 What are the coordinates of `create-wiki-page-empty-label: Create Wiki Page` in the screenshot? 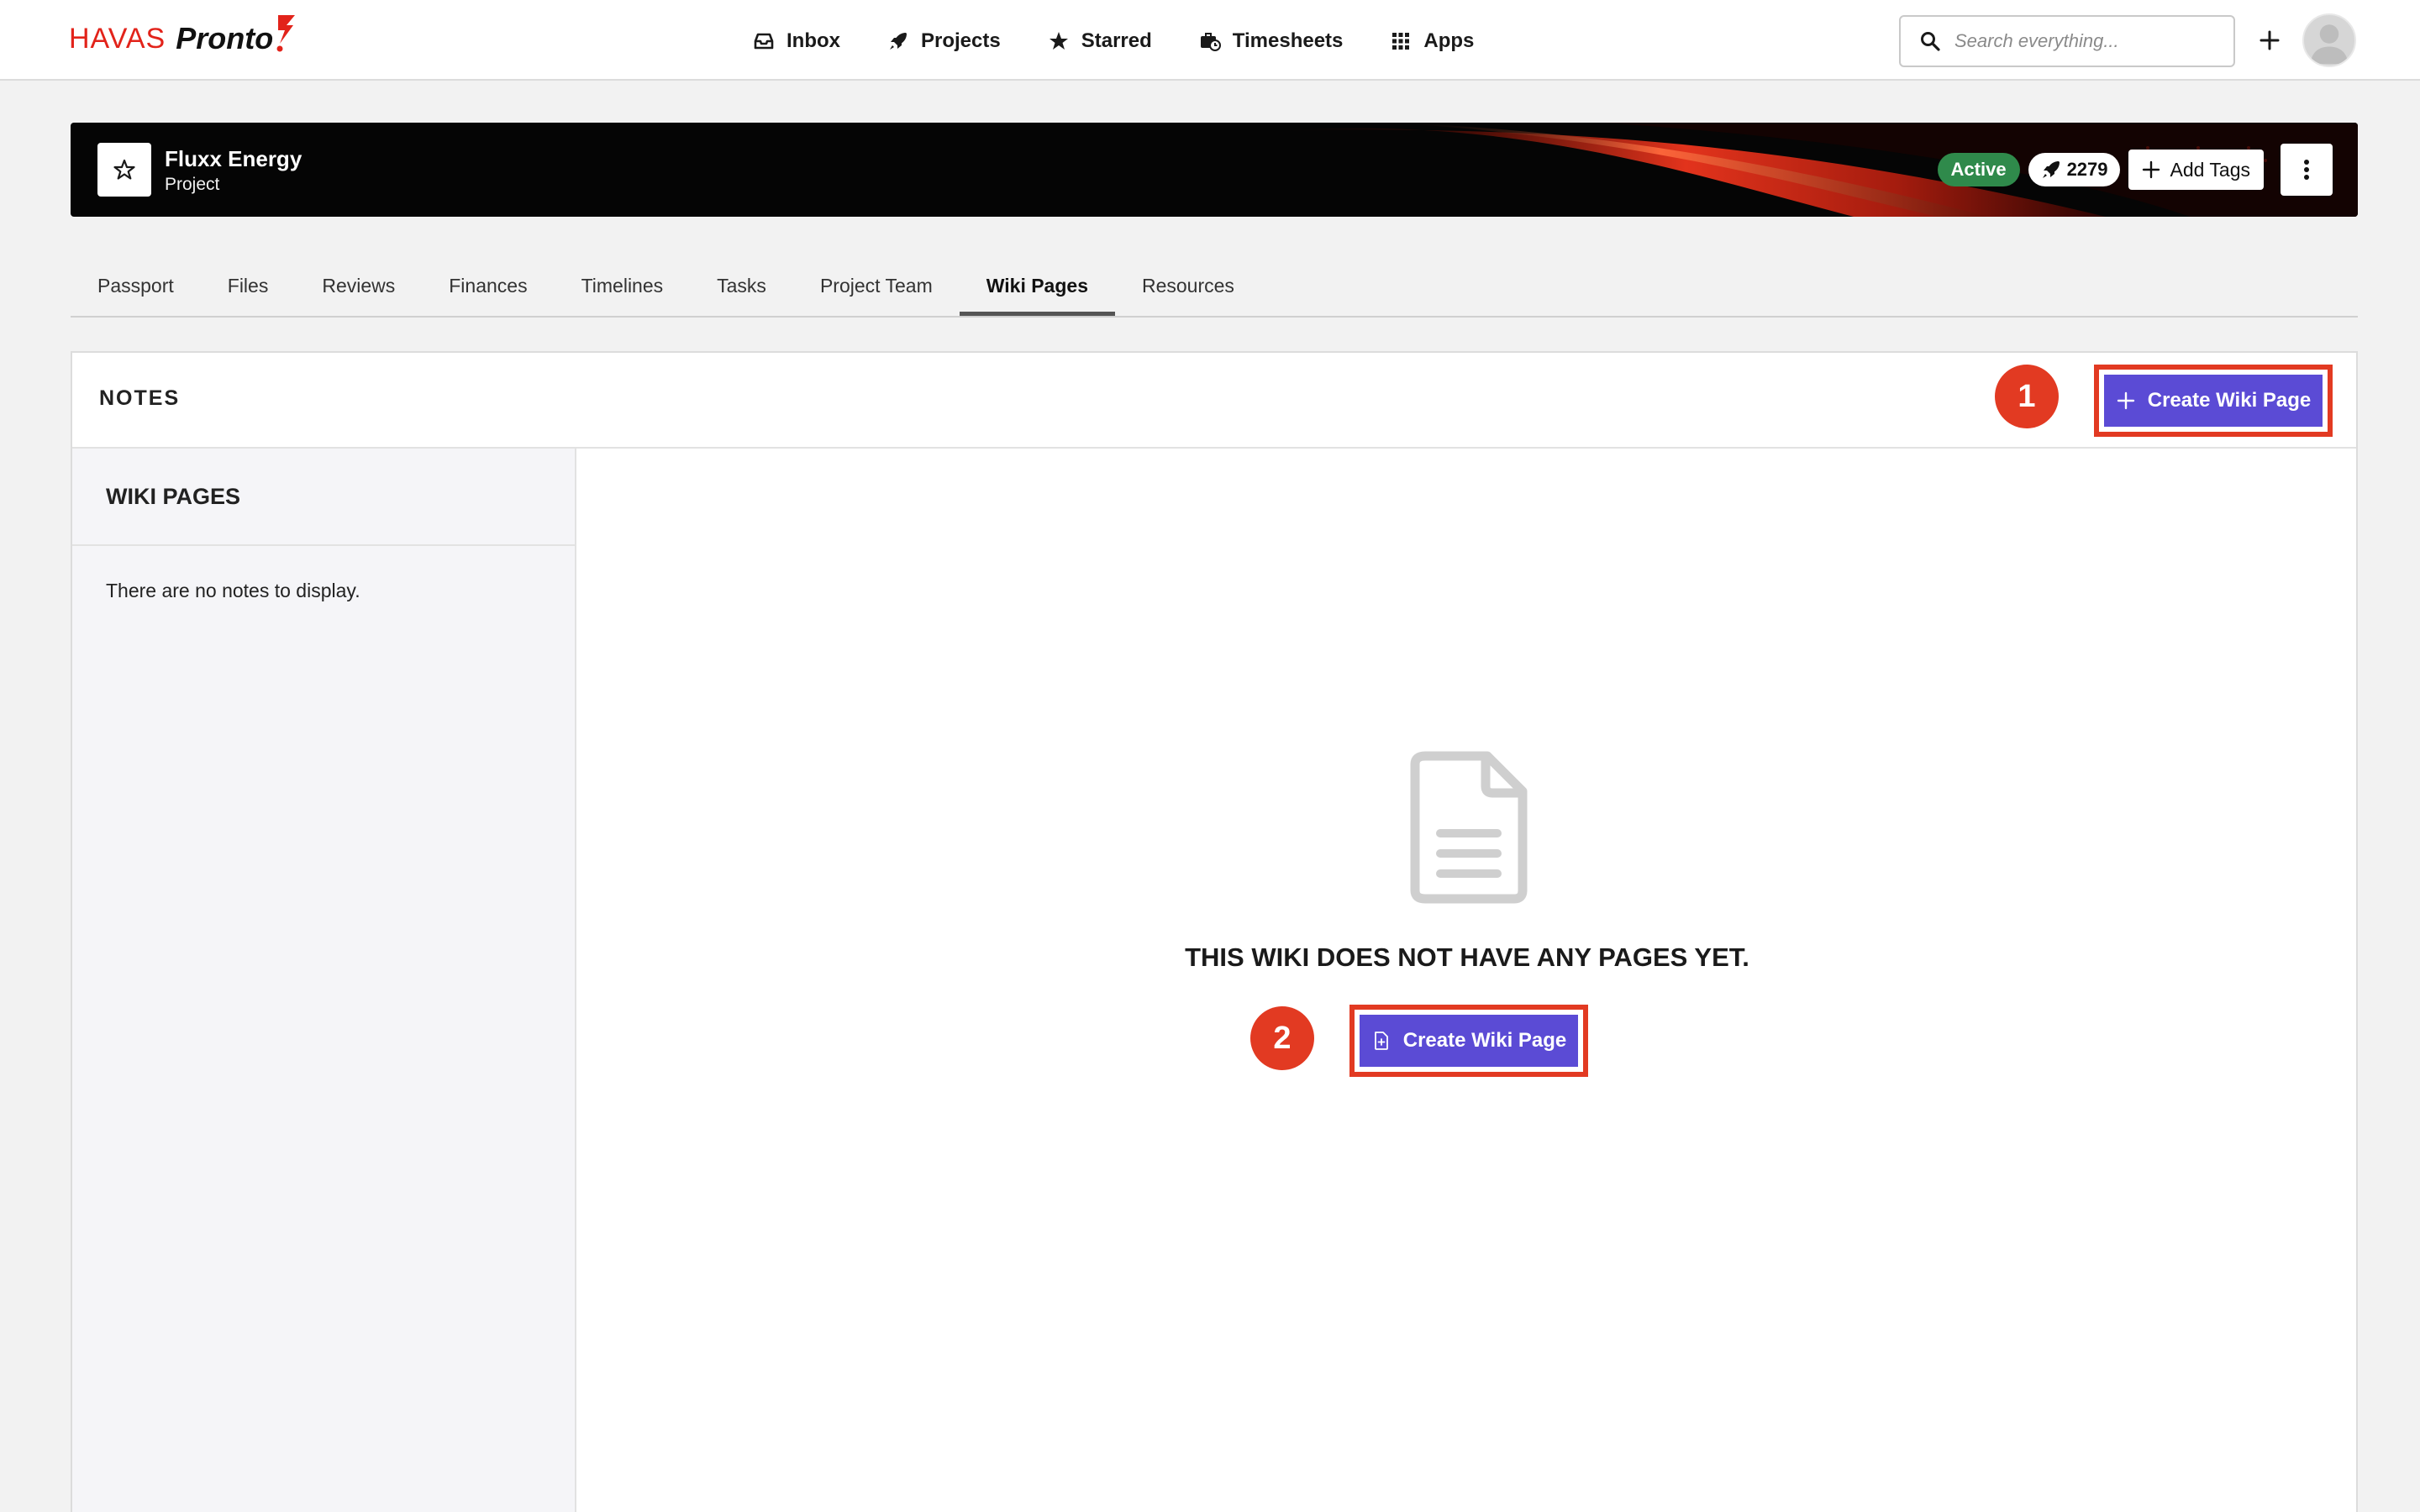 It's located at (1484, 1040).